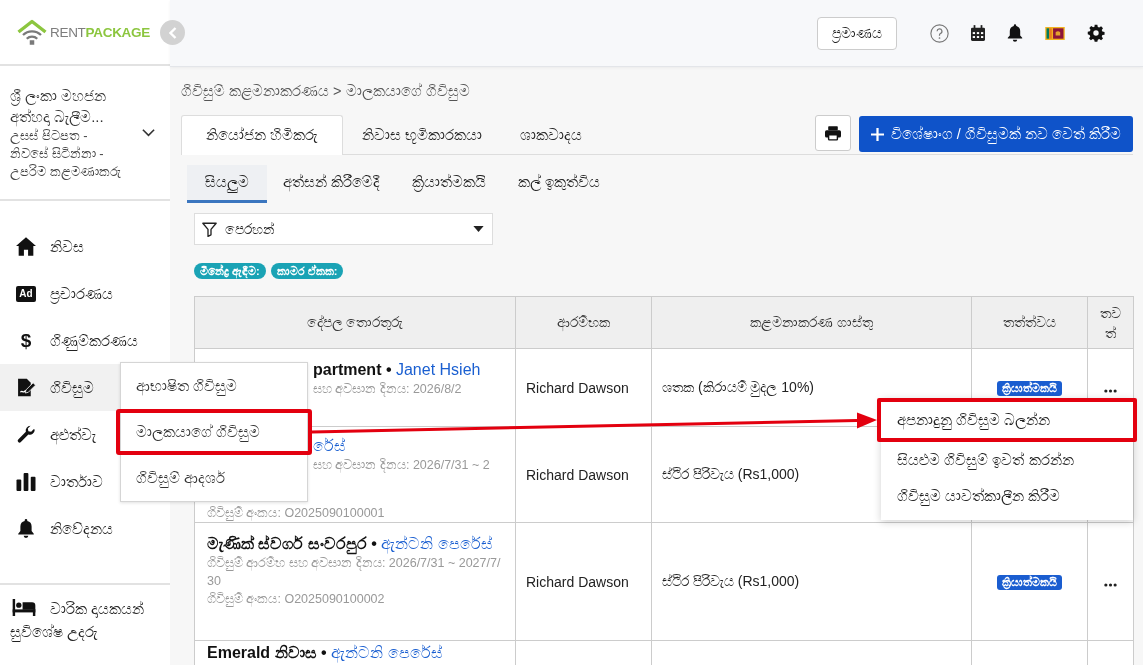  Describe the element at coordinates (85, 246) in the screenshot. I see `nav-item: නිවස` at that location.